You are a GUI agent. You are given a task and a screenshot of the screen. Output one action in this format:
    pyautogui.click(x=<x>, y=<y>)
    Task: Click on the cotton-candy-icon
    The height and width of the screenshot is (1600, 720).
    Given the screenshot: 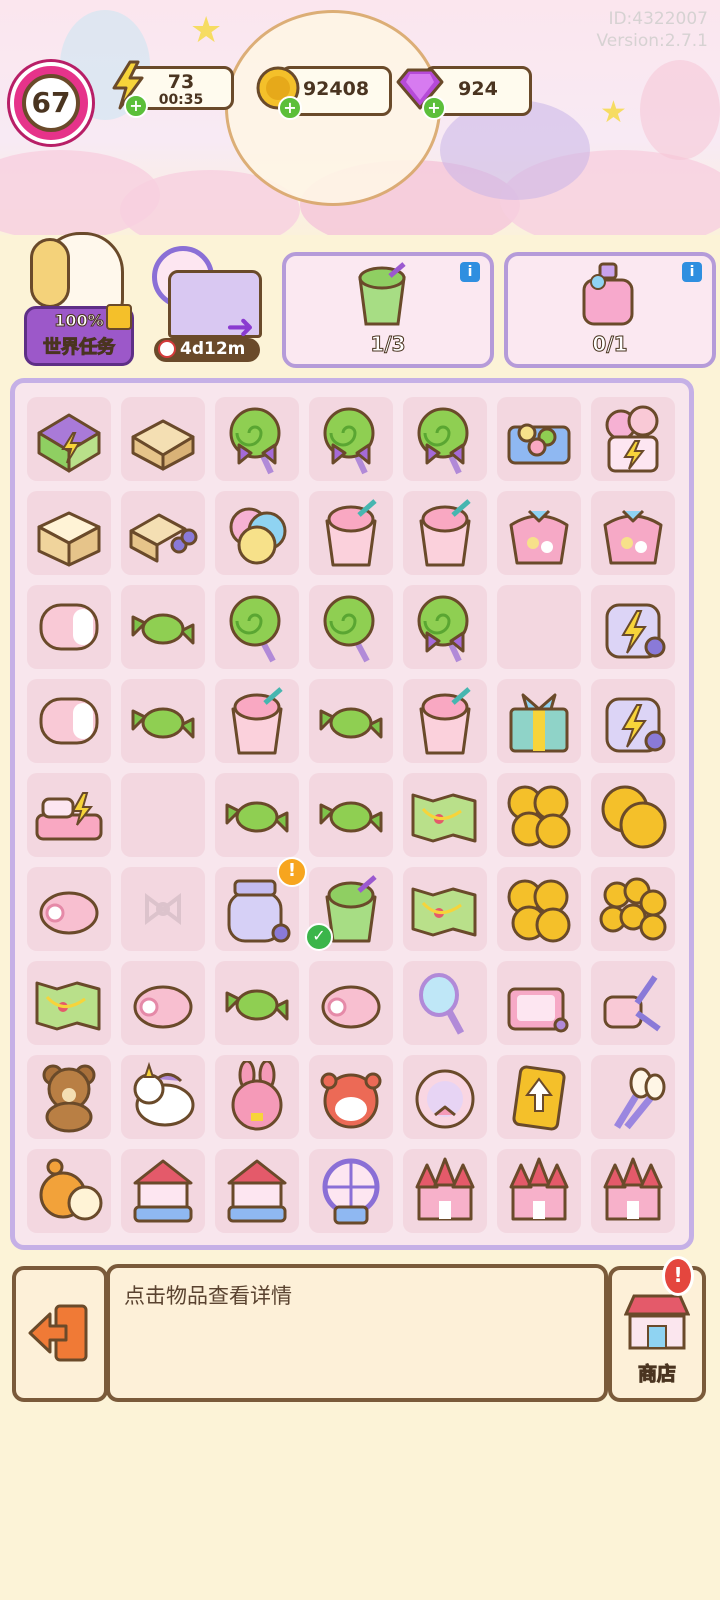 What is the action you would take?
    pyautogui.click(x=257, y=533)
    